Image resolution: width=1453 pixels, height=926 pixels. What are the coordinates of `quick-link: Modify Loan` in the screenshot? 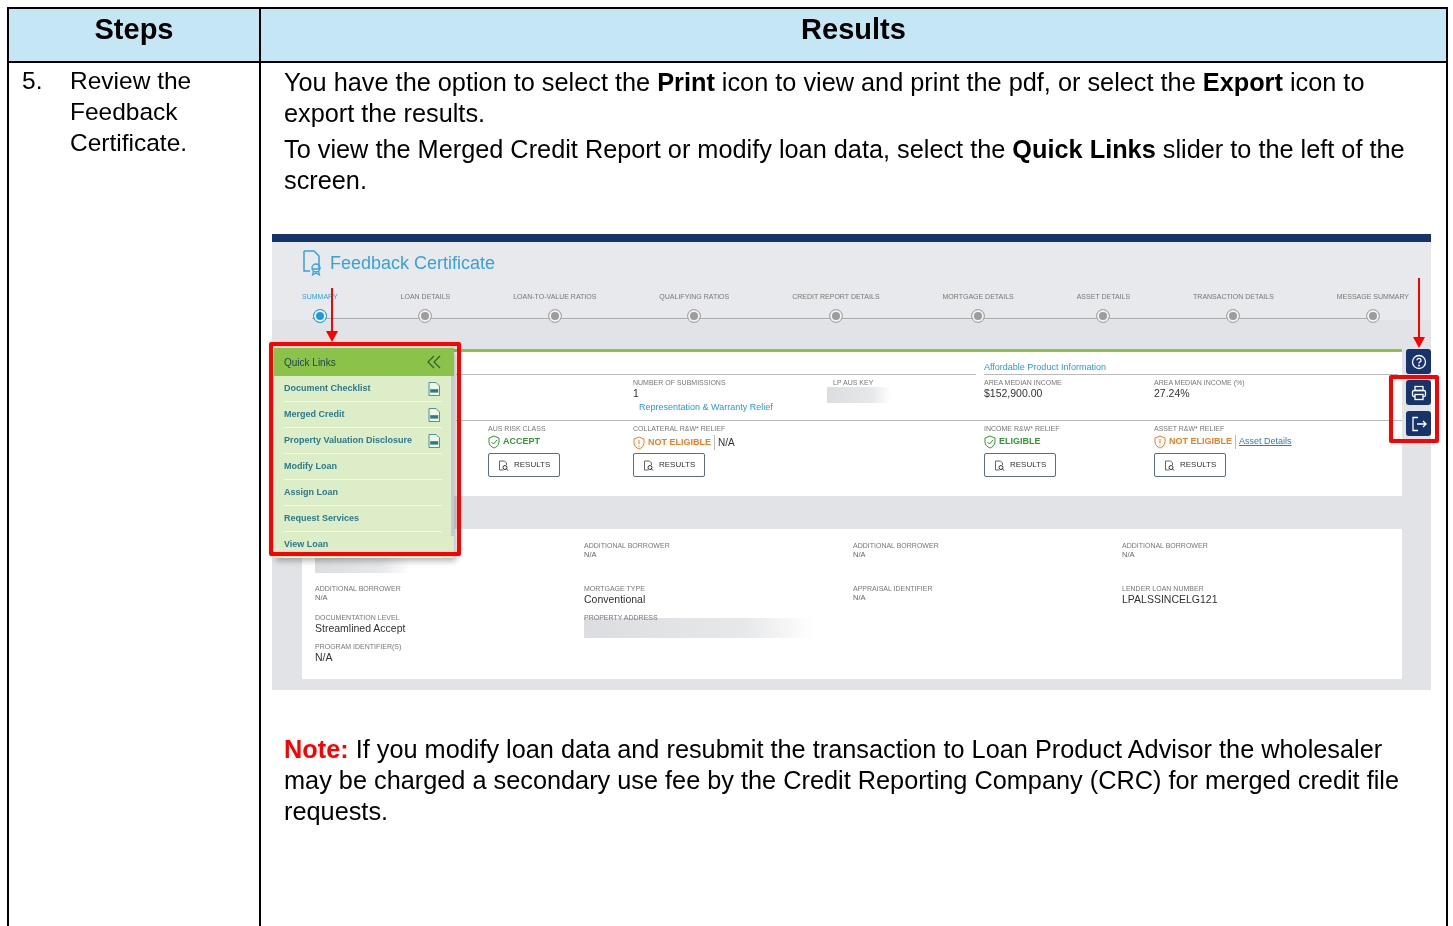 It's located at (363, 467).